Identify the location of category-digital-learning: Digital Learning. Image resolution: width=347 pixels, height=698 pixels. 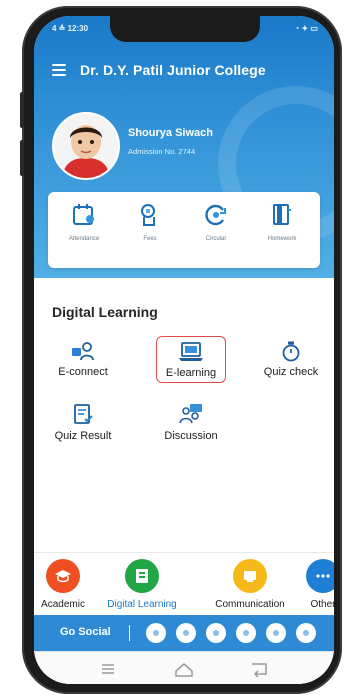
(142, 584).